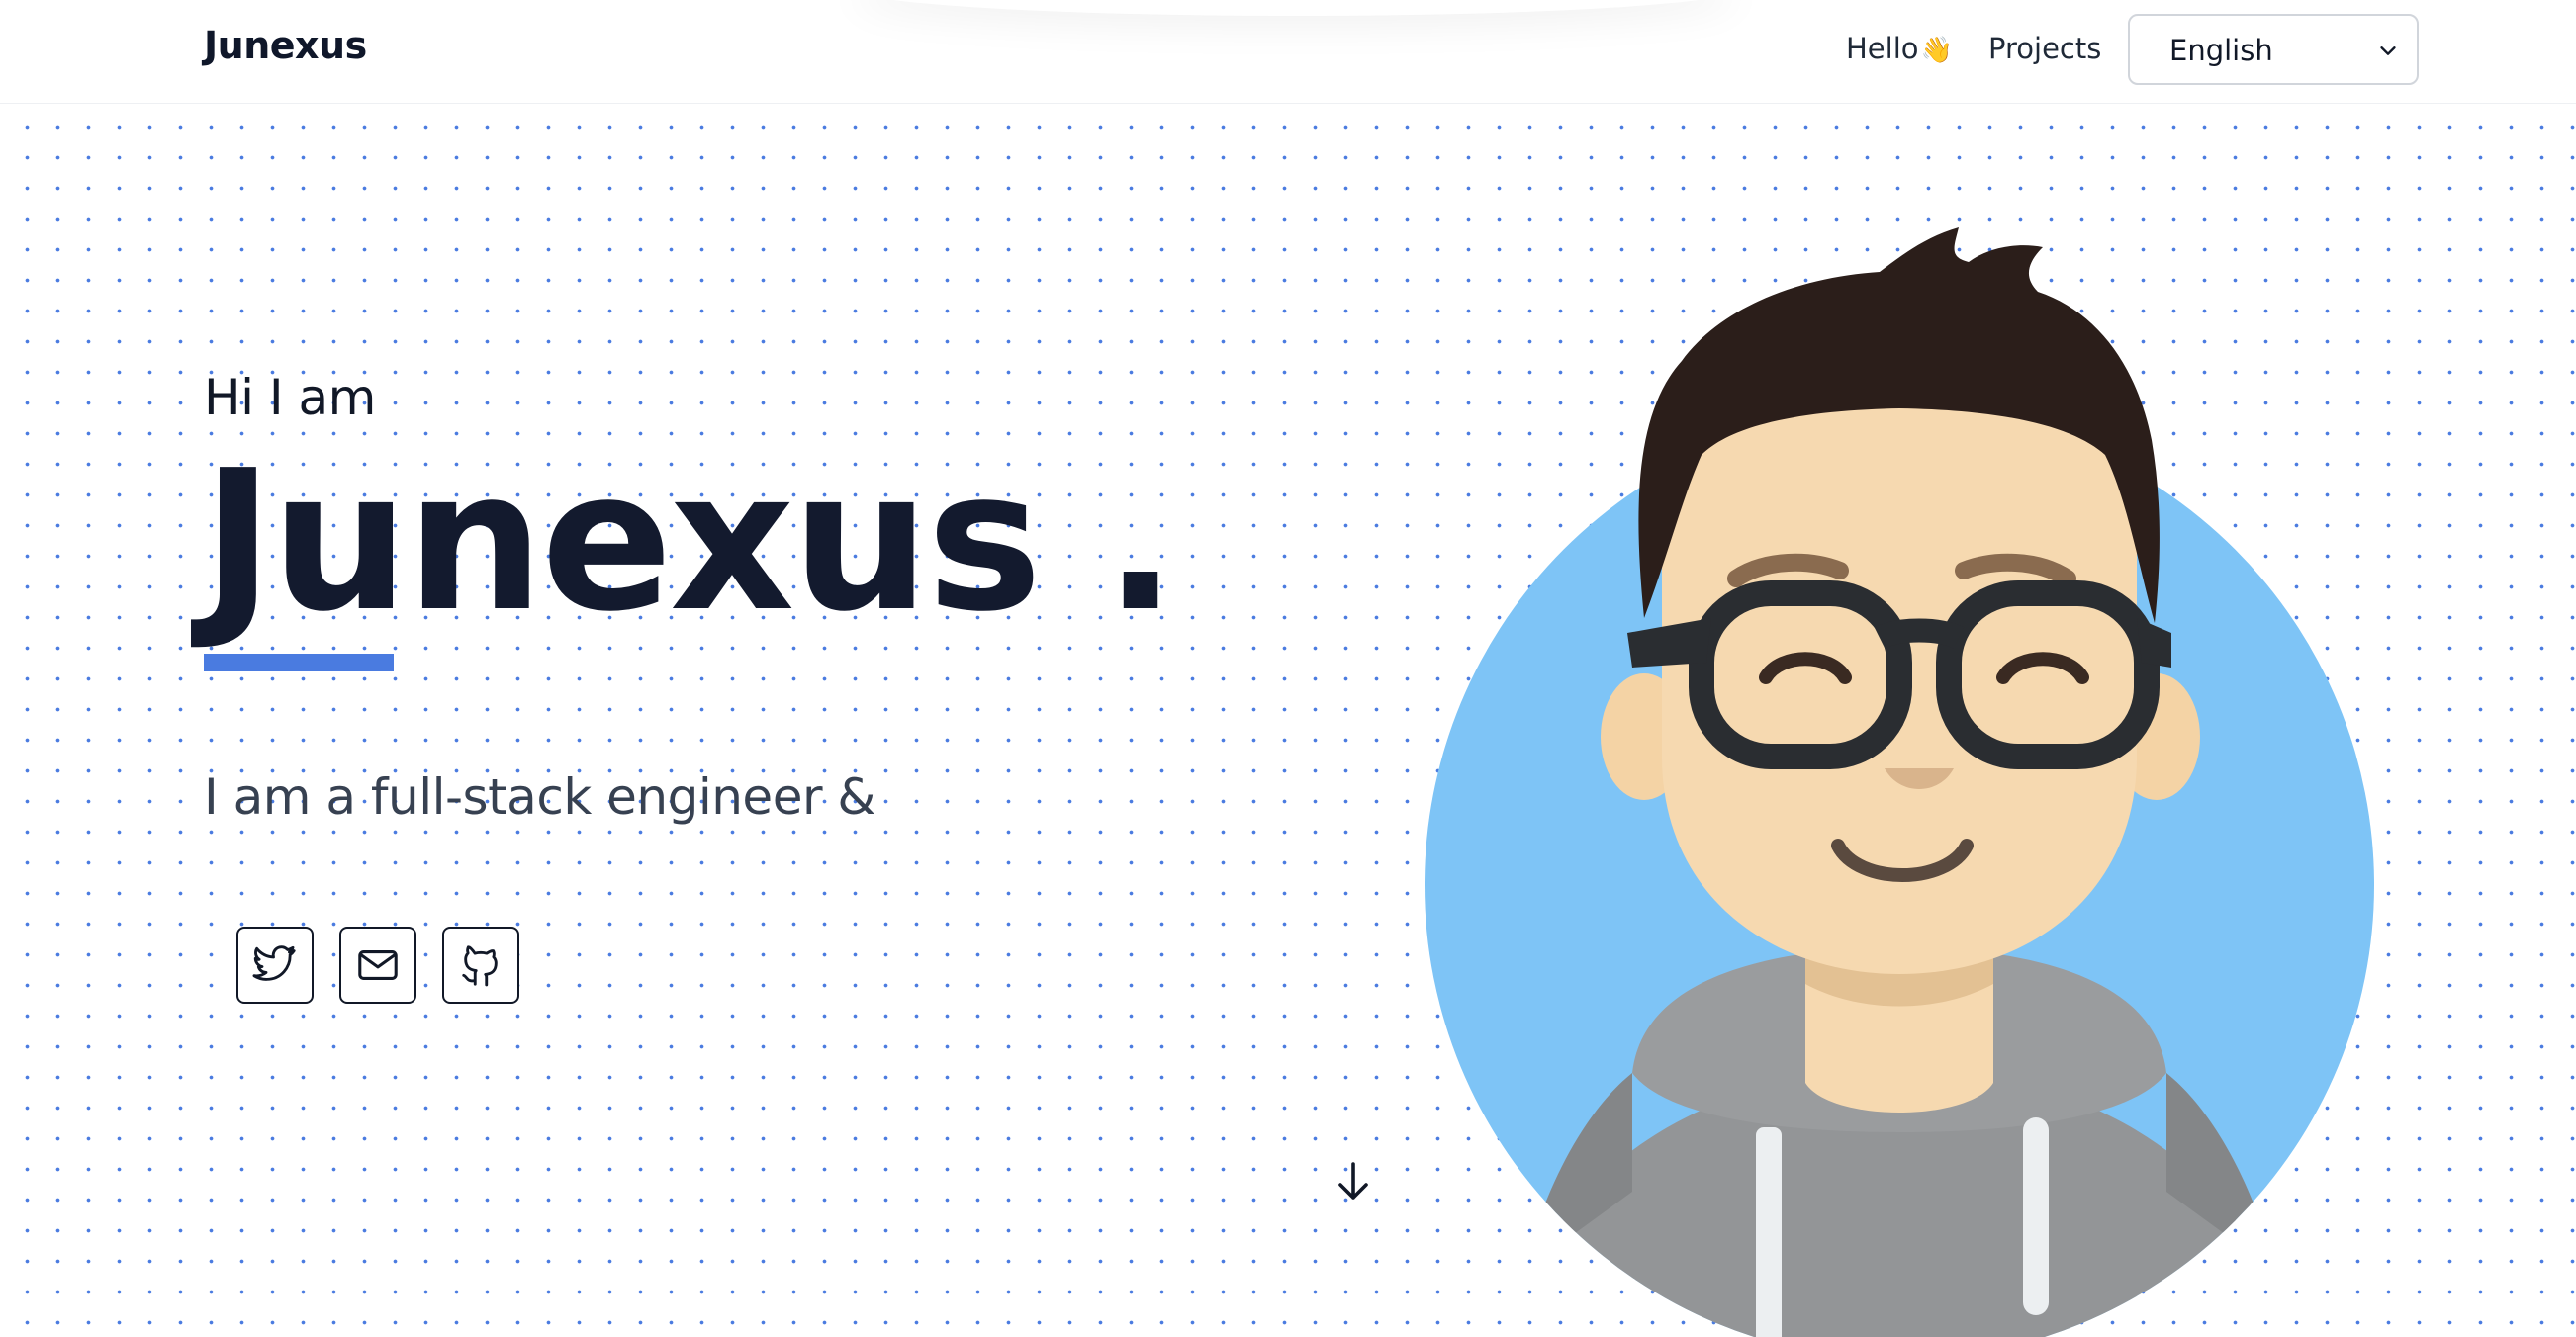  I want to click on brand-logo-link: Junexus, so click(286, 45).